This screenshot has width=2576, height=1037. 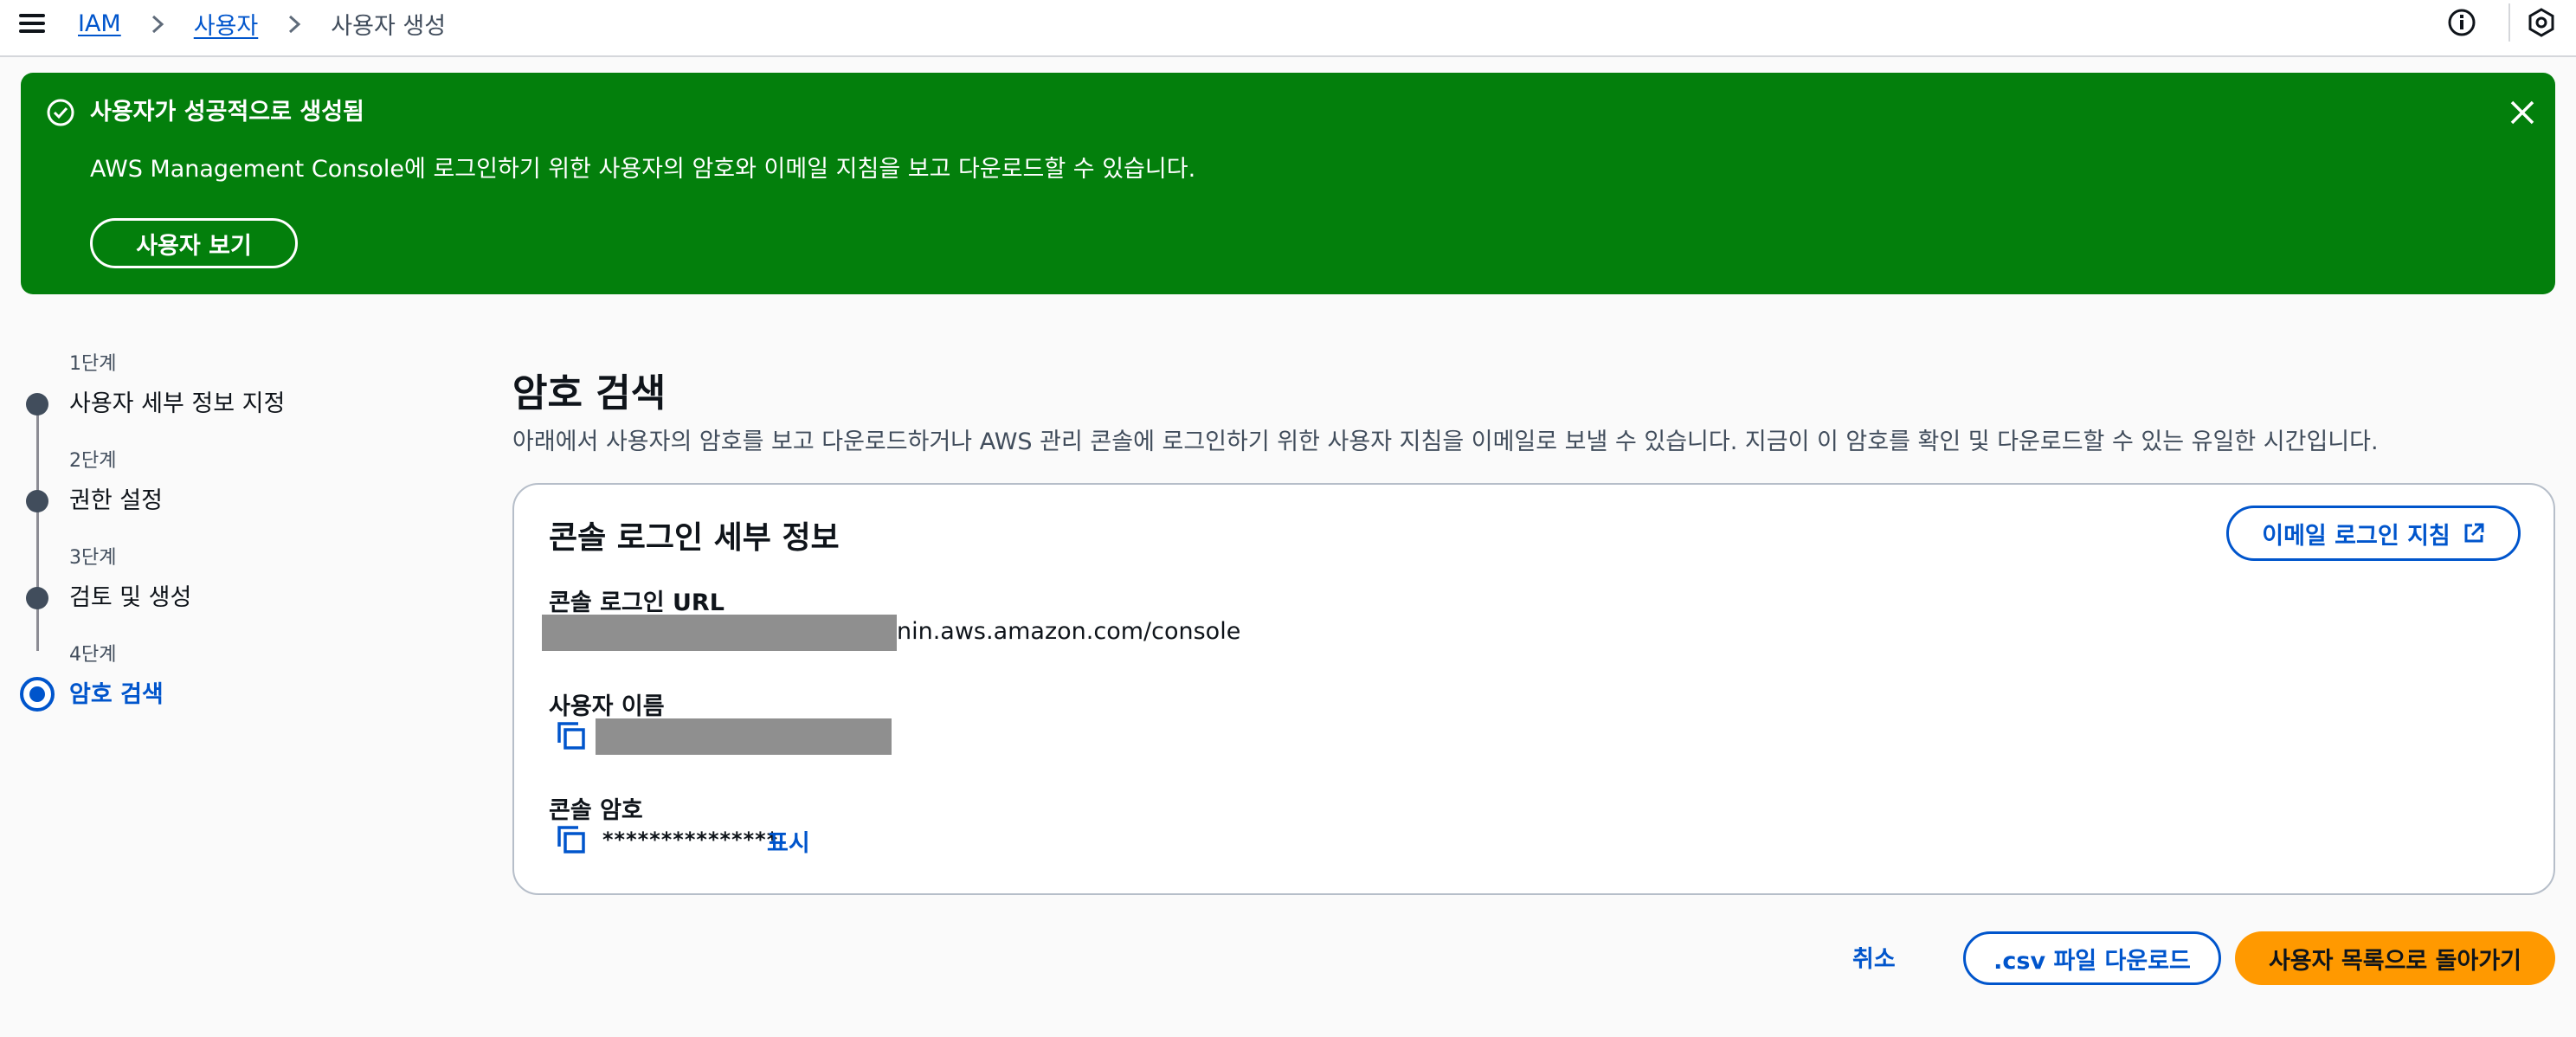 What do you see at coordinates (596, 810) in the screenshot?
I see `password-label: 콘솔 암호` at bounding box center [596, 810].